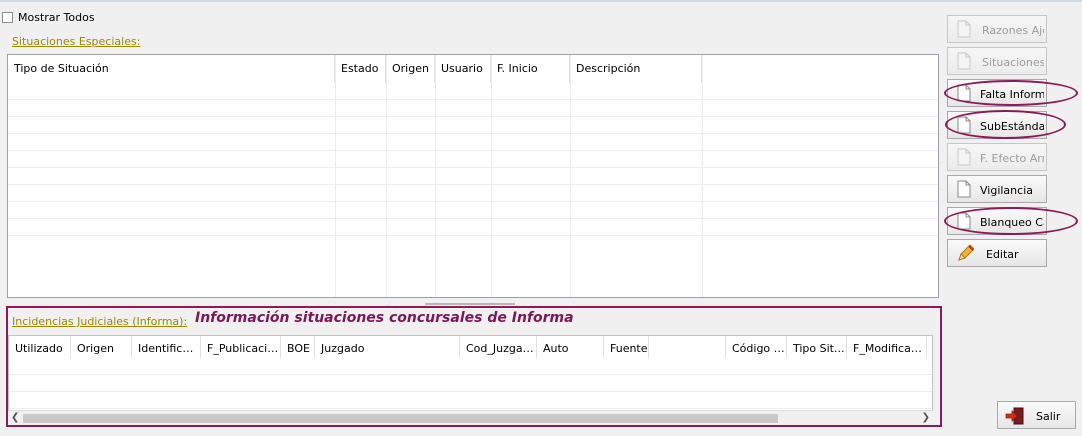 Image resolution: width=1082 pixels, height=436 pixels. Describe the element at coordinates (15, 417) in the screenshot. I see `scroll-left-icon: ❮` at that location.